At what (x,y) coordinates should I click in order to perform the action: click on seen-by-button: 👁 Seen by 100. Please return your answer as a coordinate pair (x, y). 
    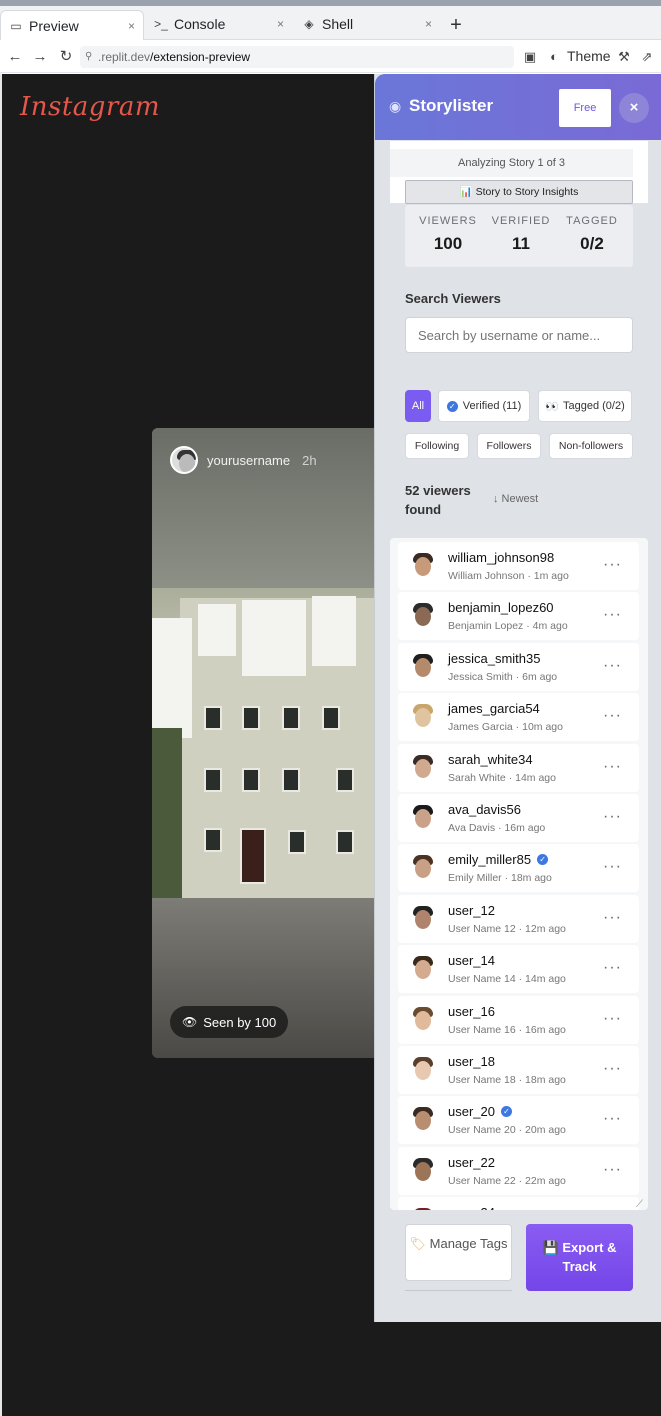
    Looking at the image, I should click on (229, 1022).